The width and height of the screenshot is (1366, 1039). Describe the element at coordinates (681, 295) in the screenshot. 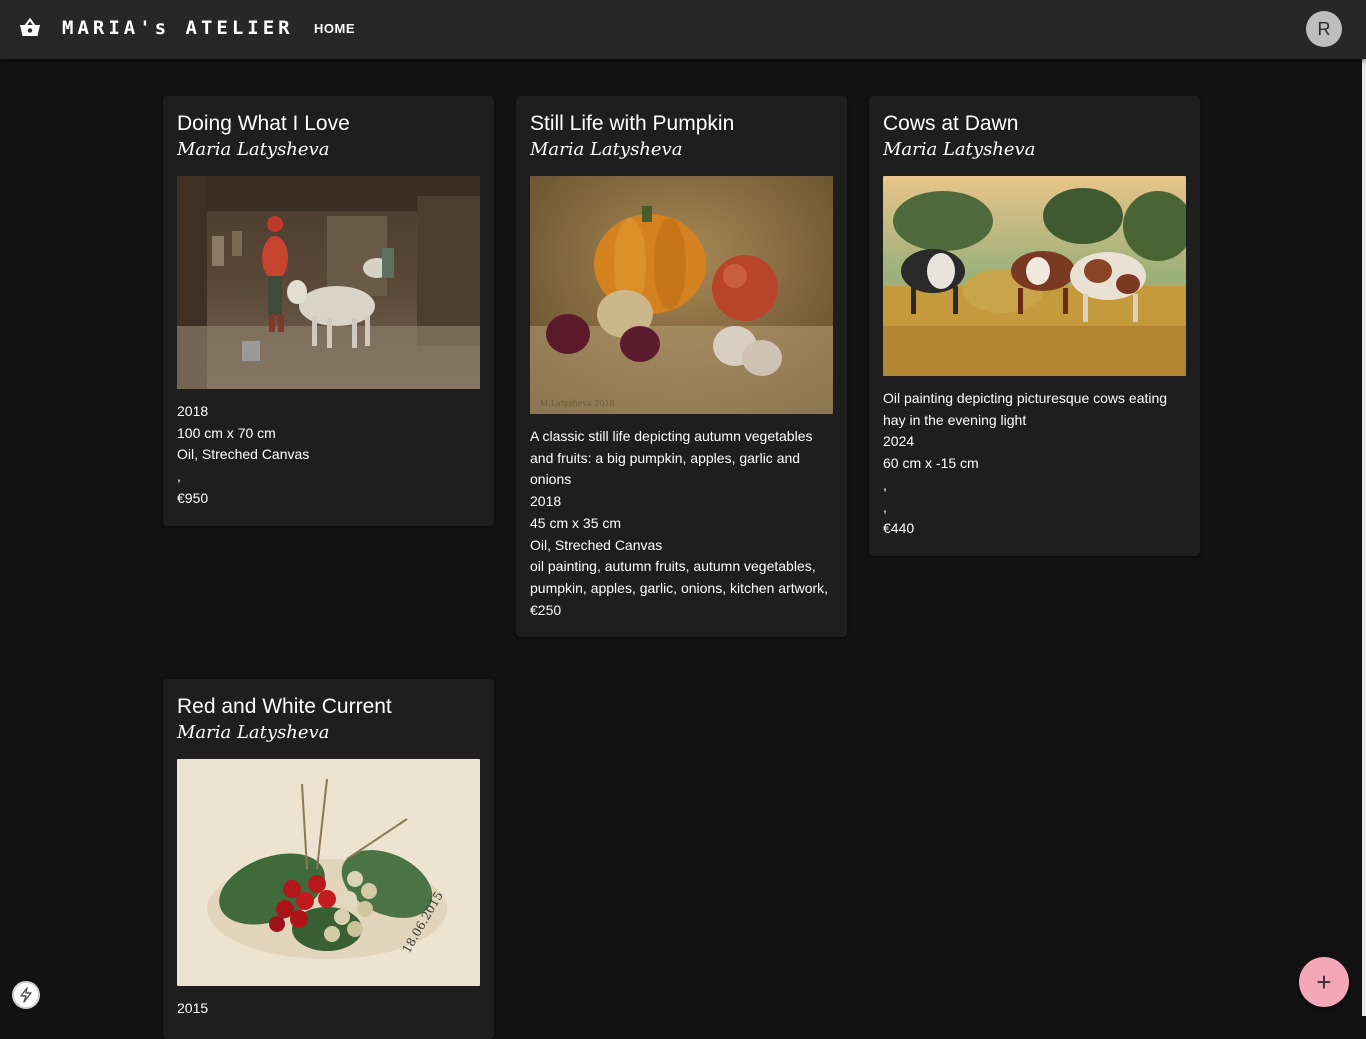

I see `artwork-image: M.Latysheva 2018` at that location.